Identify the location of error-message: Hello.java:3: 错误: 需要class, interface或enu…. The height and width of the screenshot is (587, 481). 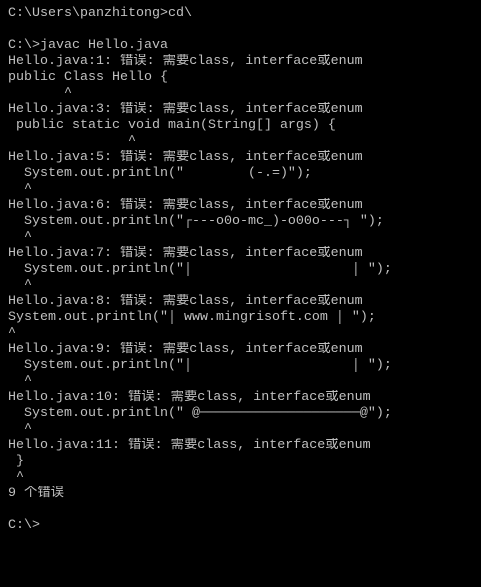
(185, 109).